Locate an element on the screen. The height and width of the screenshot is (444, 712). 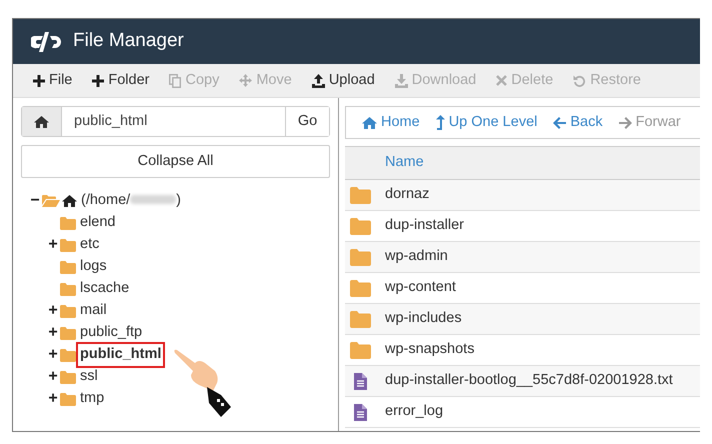
go-button: Go is located at coordinates (307, 121).